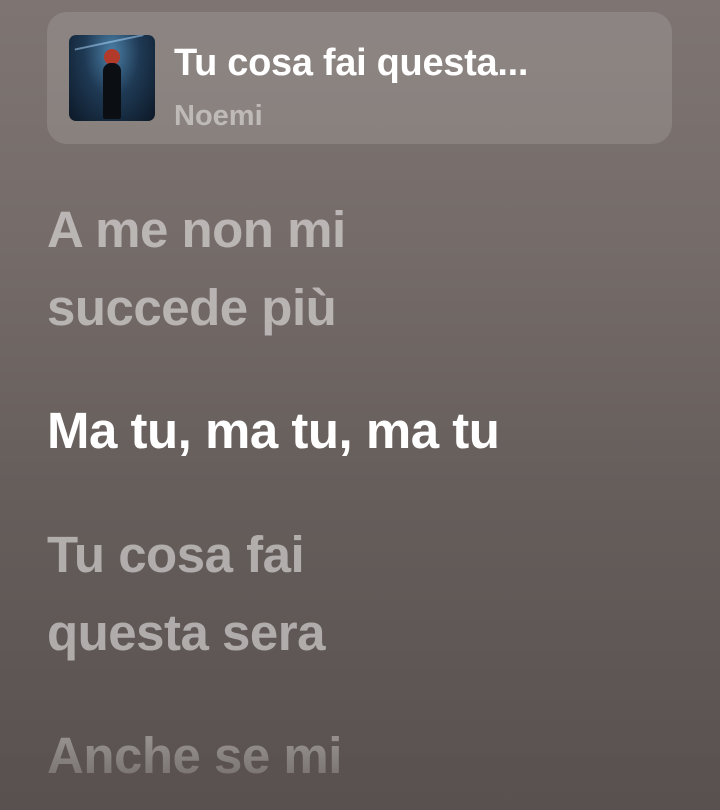 The image size is (720, 810). Describe the element at coordinates (112, 84) in the screenshot. I see `album-art-figure` at that location.